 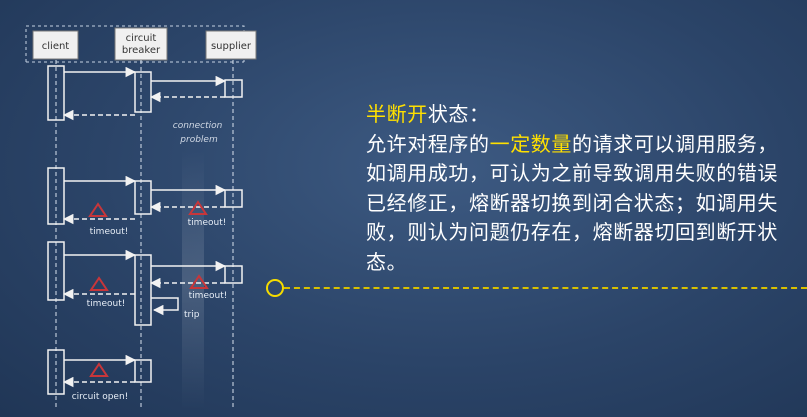 I want to click on panel-title: 半断开状态：, so click(x=581, y=115).